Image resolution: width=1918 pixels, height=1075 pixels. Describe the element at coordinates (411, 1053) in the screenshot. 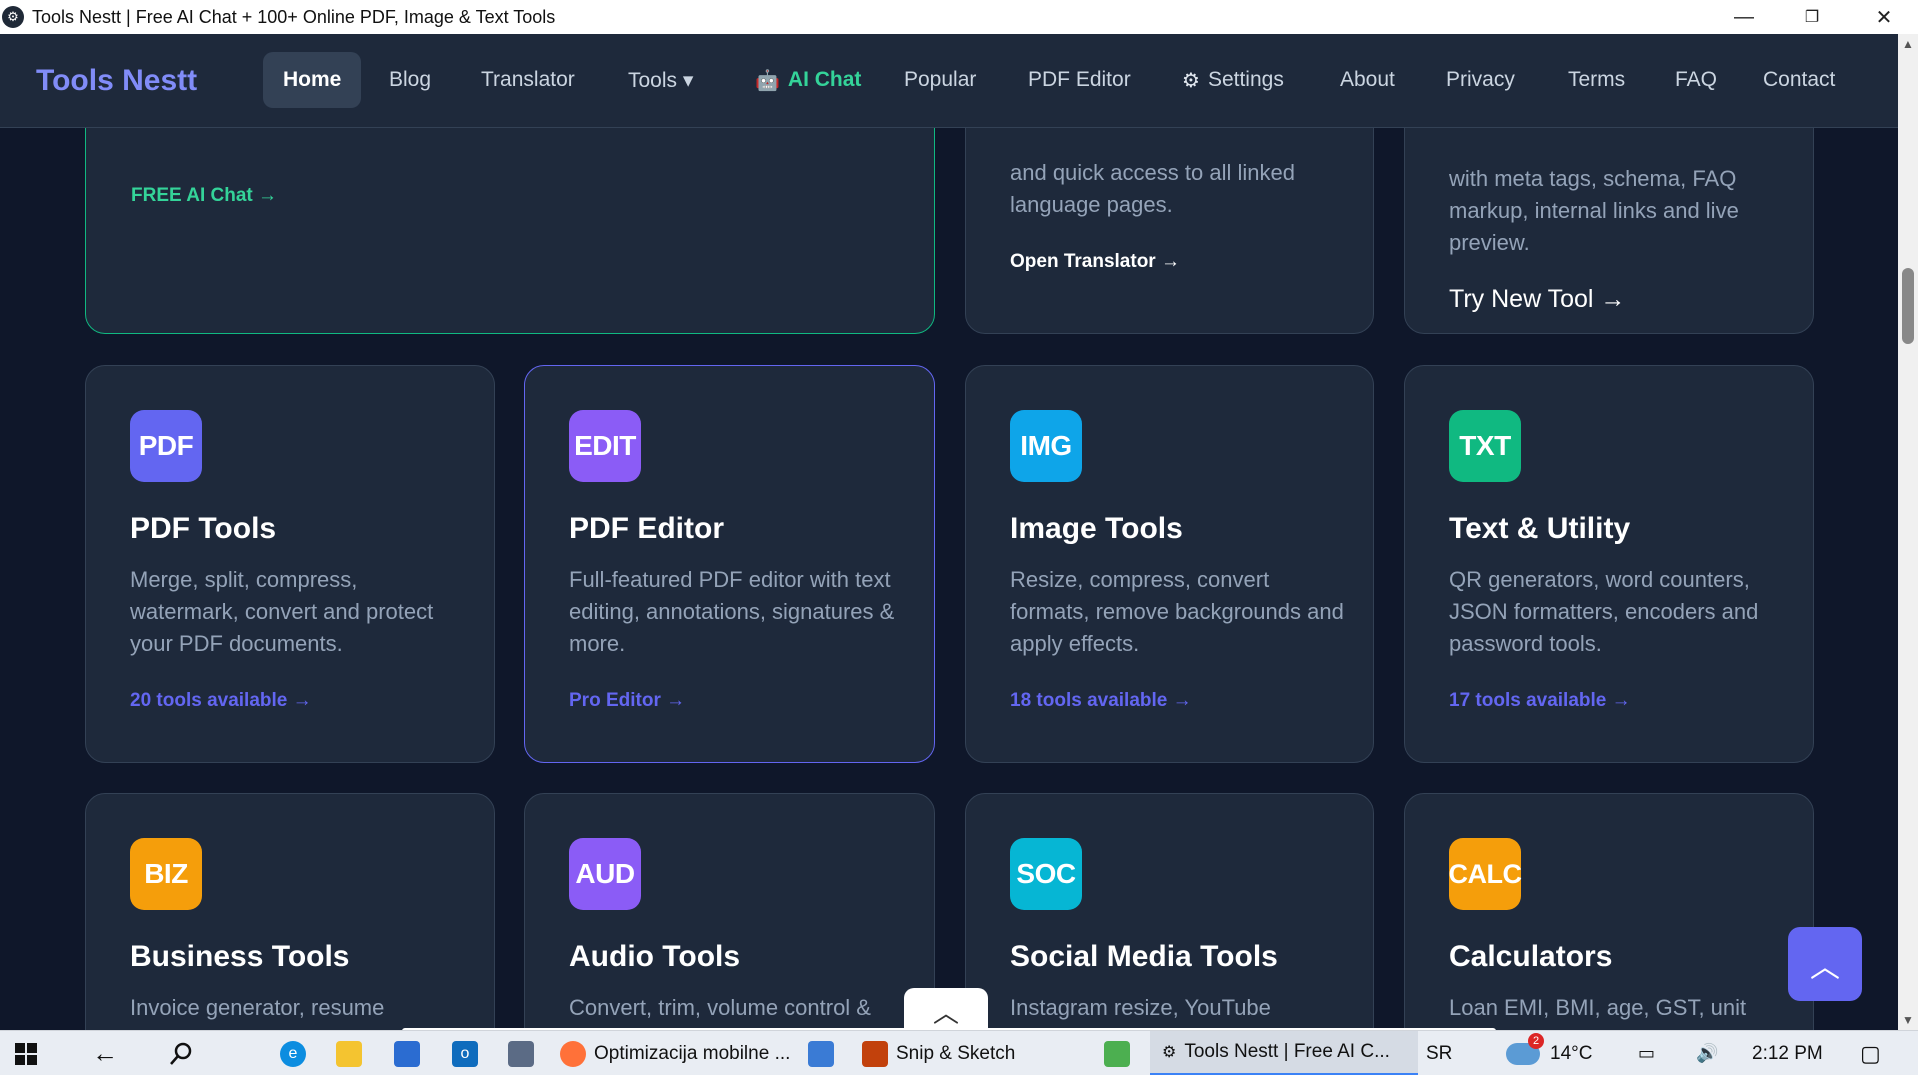

I see `store-icon` at that location.